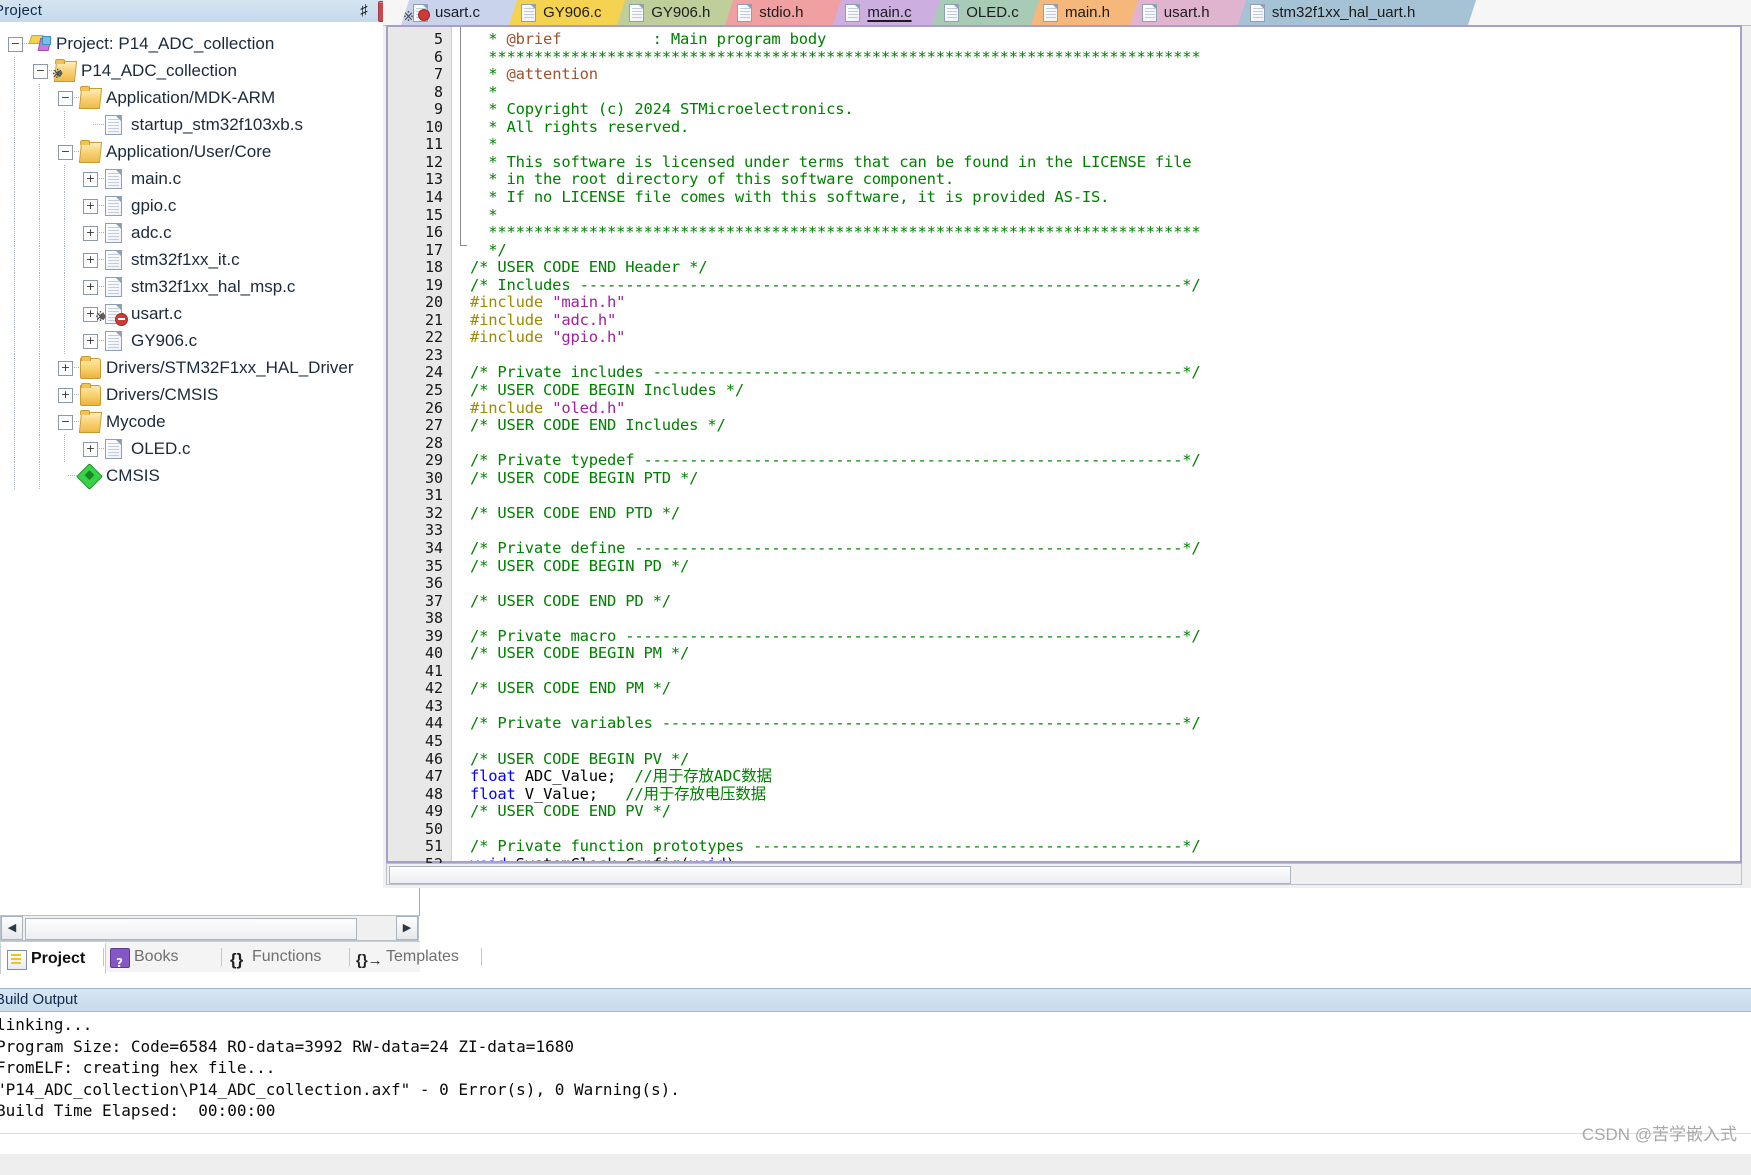 The width and height of the screenshot is (1751, 1175). I want to click on tree-item: − Mycode, so click(209, 421).